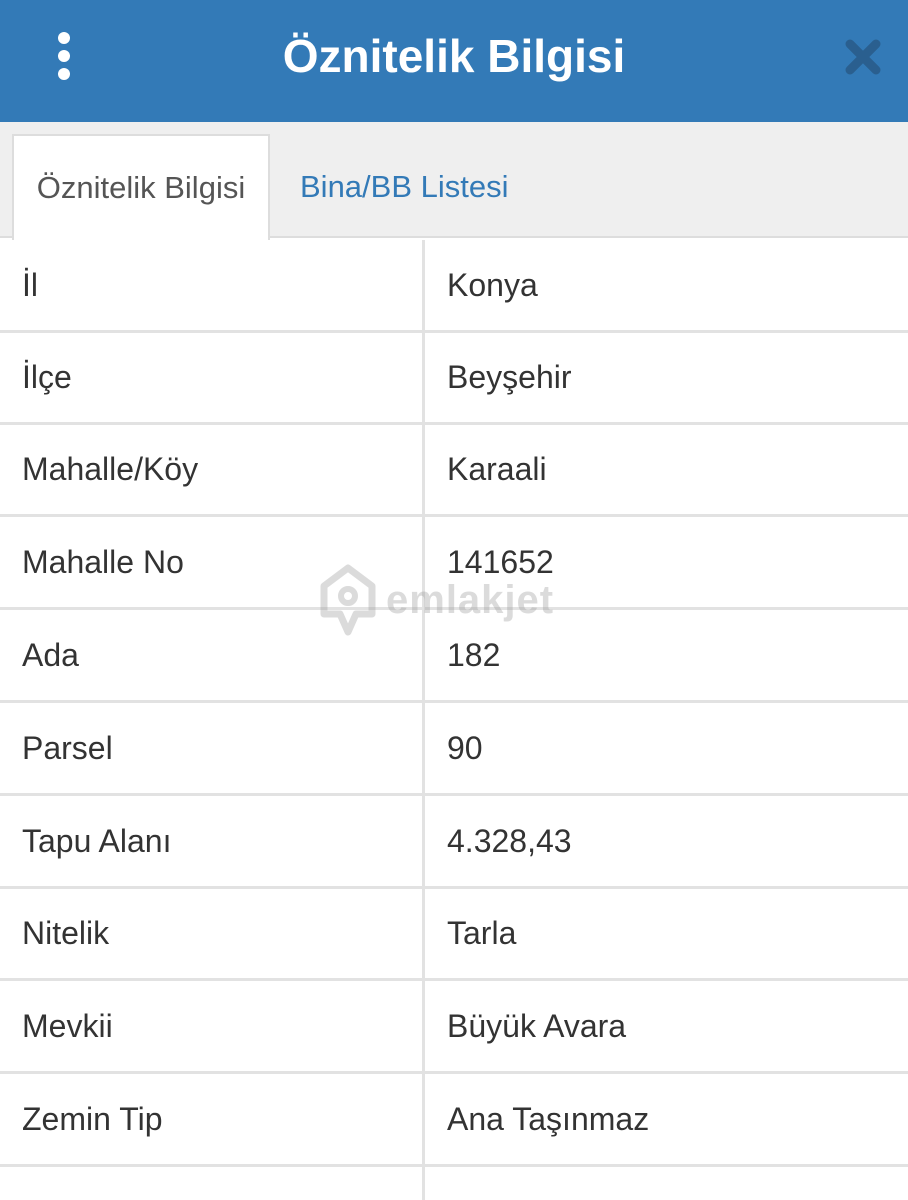 This screenshot has height=1200, width=908. What do you see at coordinates (66, 932) in the screenshot?
I see `row-key: Nitelik` at bounding box center [66, 932].